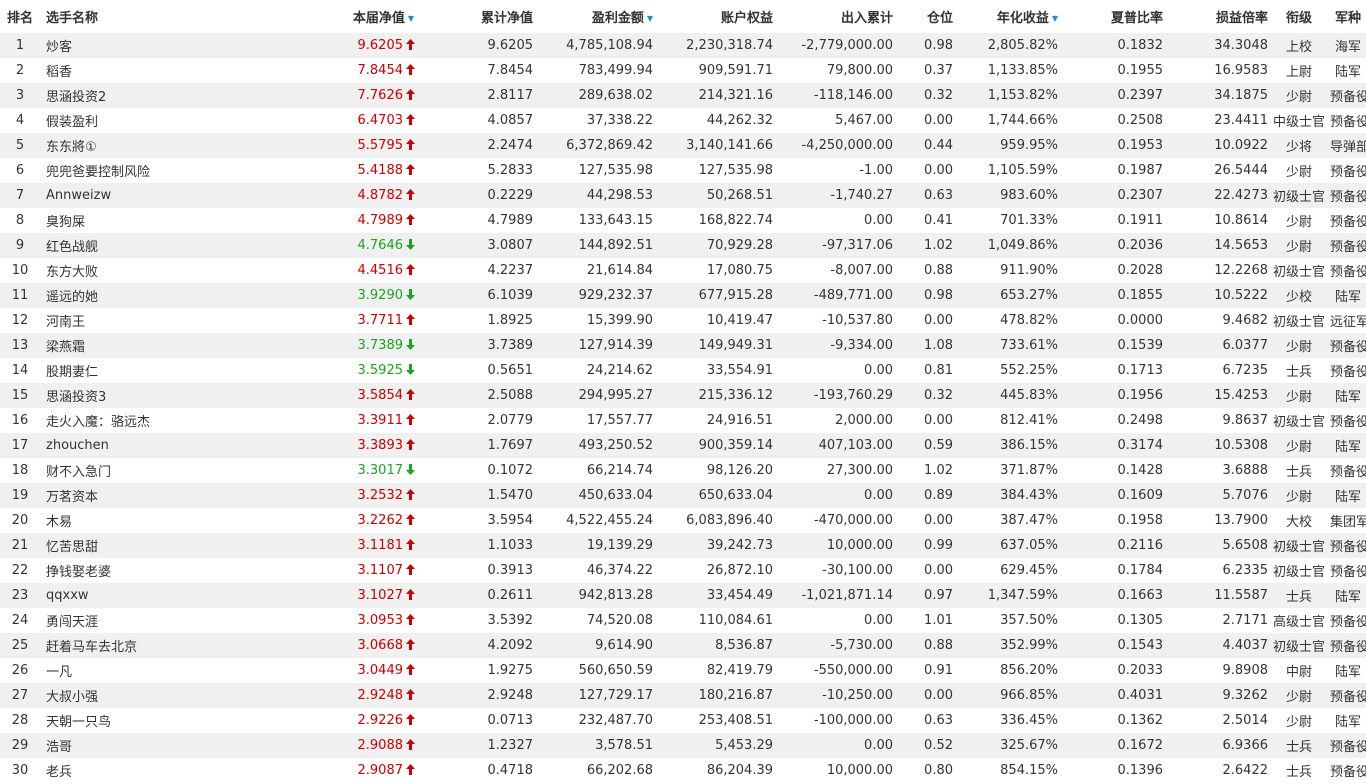 The width and height of the screenshot is (1366, 784). I want to click on header-net-flow: 出入累计, so click(833, 16).